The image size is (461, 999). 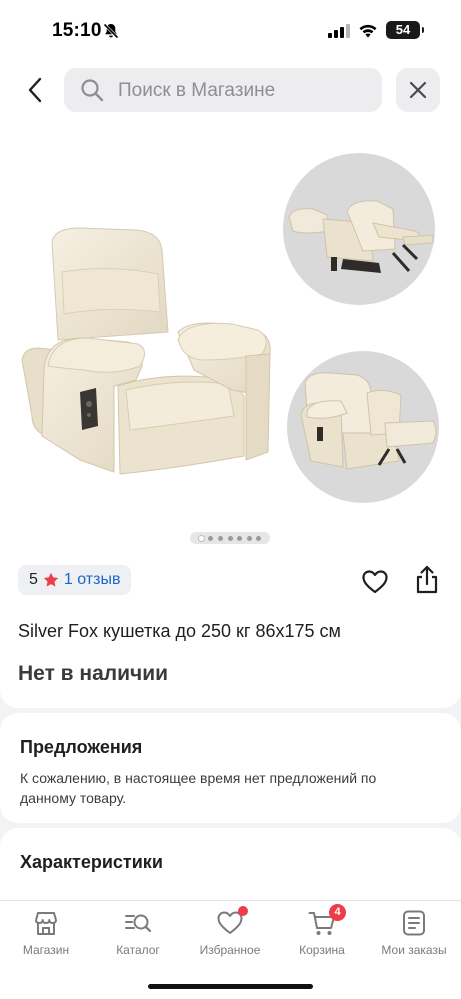 I want to click on reviews-link: 1 отзыв, so click(x=92, y=580).